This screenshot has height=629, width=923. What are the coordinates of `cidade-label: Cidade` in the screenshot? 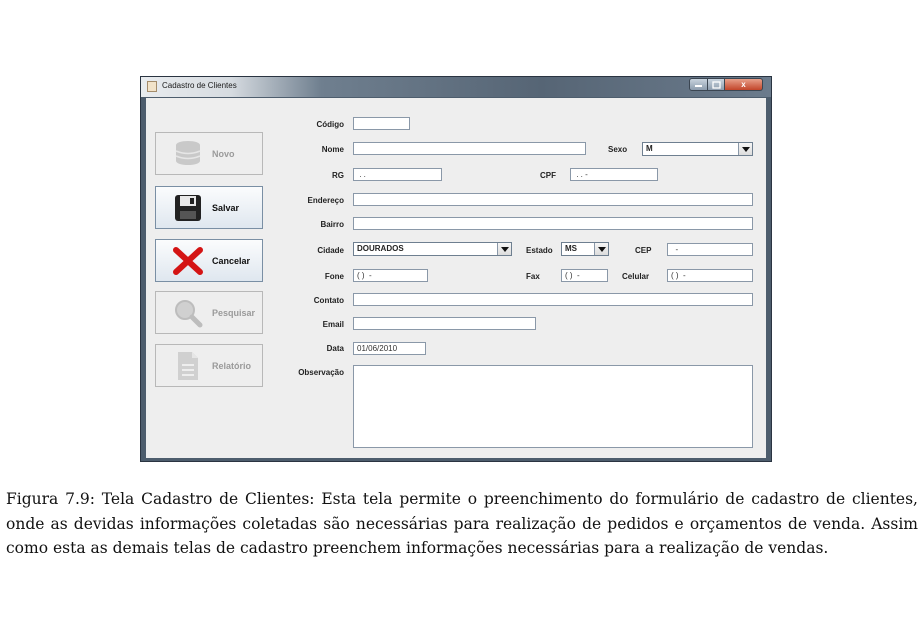 It's located at (330, 250).